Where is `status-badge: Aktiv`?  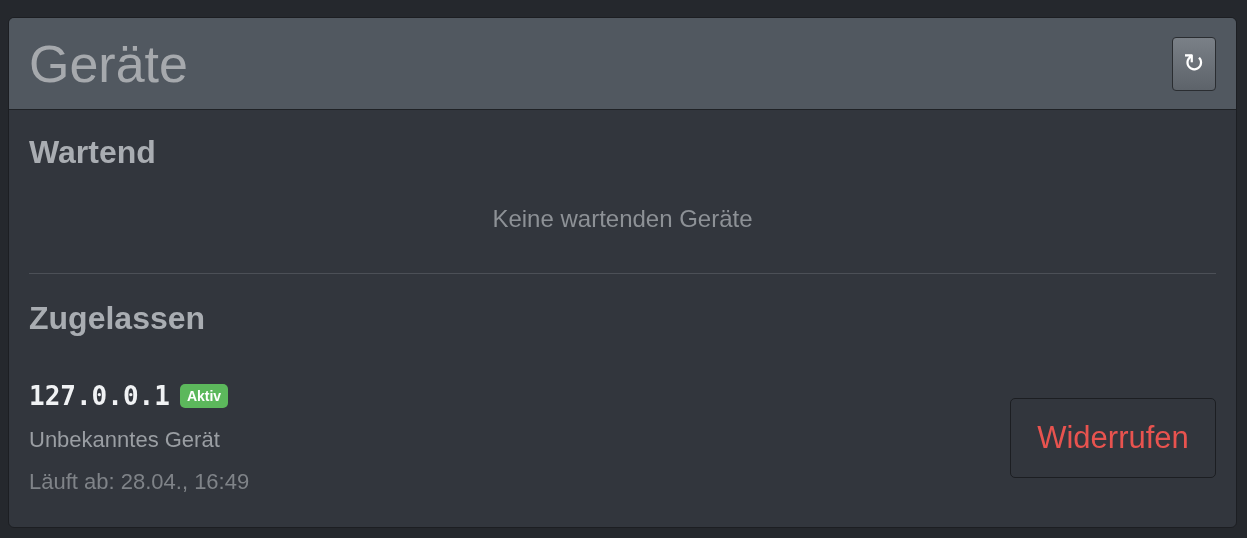
status-badge: Aktiv is located at coordinates (204, 396).